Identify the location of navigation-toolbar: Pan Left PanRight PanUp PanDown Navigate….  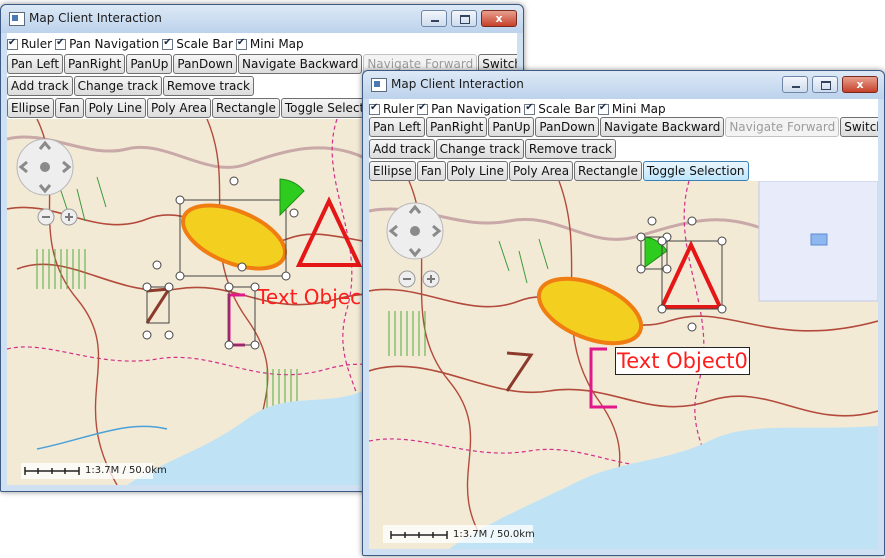
(623, 127).